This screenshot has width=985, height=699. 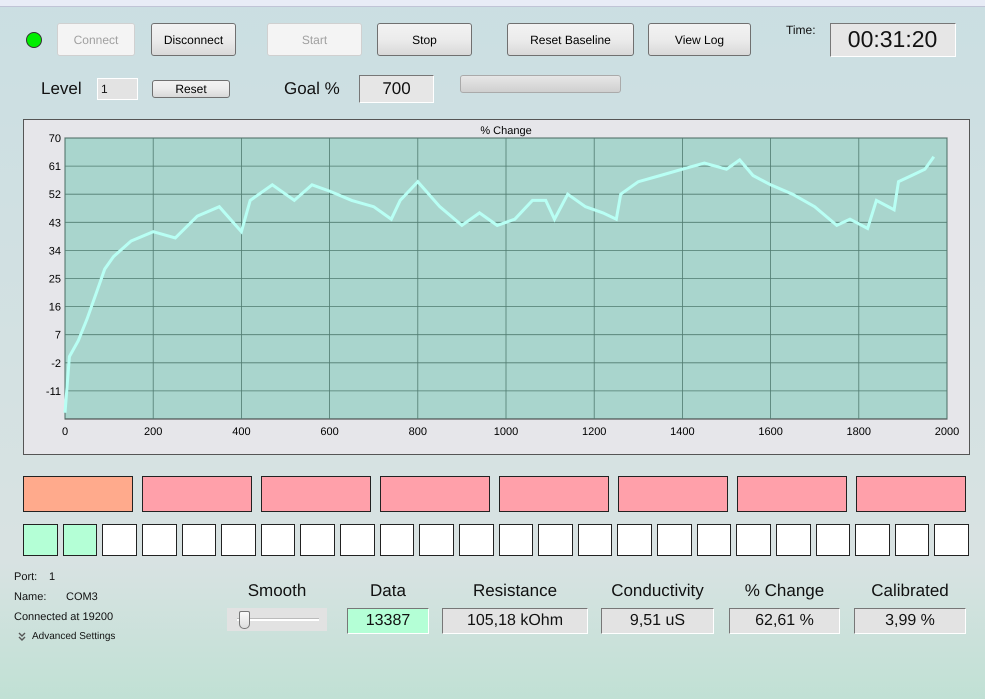 I want to click on toolbar-button: Disconnect, so click(x=193, y=39).